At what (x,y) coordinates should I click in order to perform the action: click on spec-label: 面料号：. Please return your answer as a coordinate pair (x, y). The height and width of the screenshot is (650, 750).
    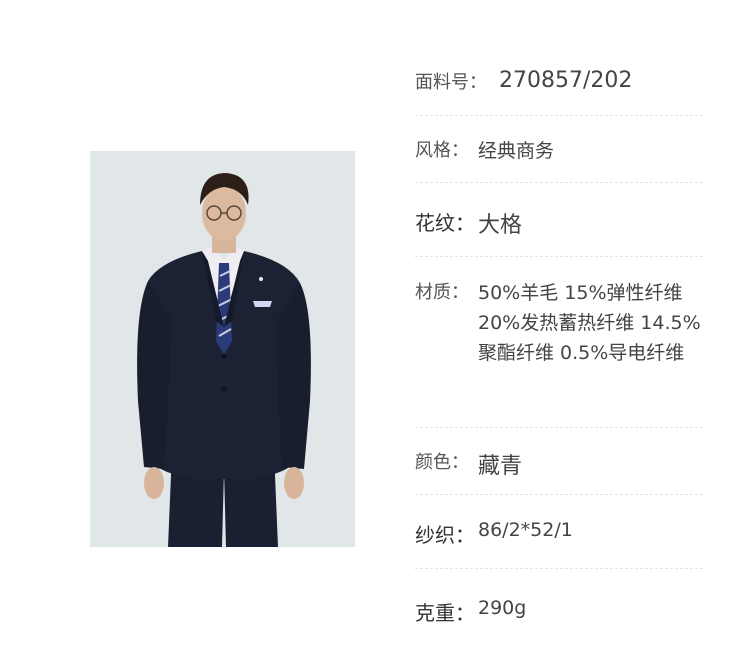
    Looking at the image, I should click on (451, 82).